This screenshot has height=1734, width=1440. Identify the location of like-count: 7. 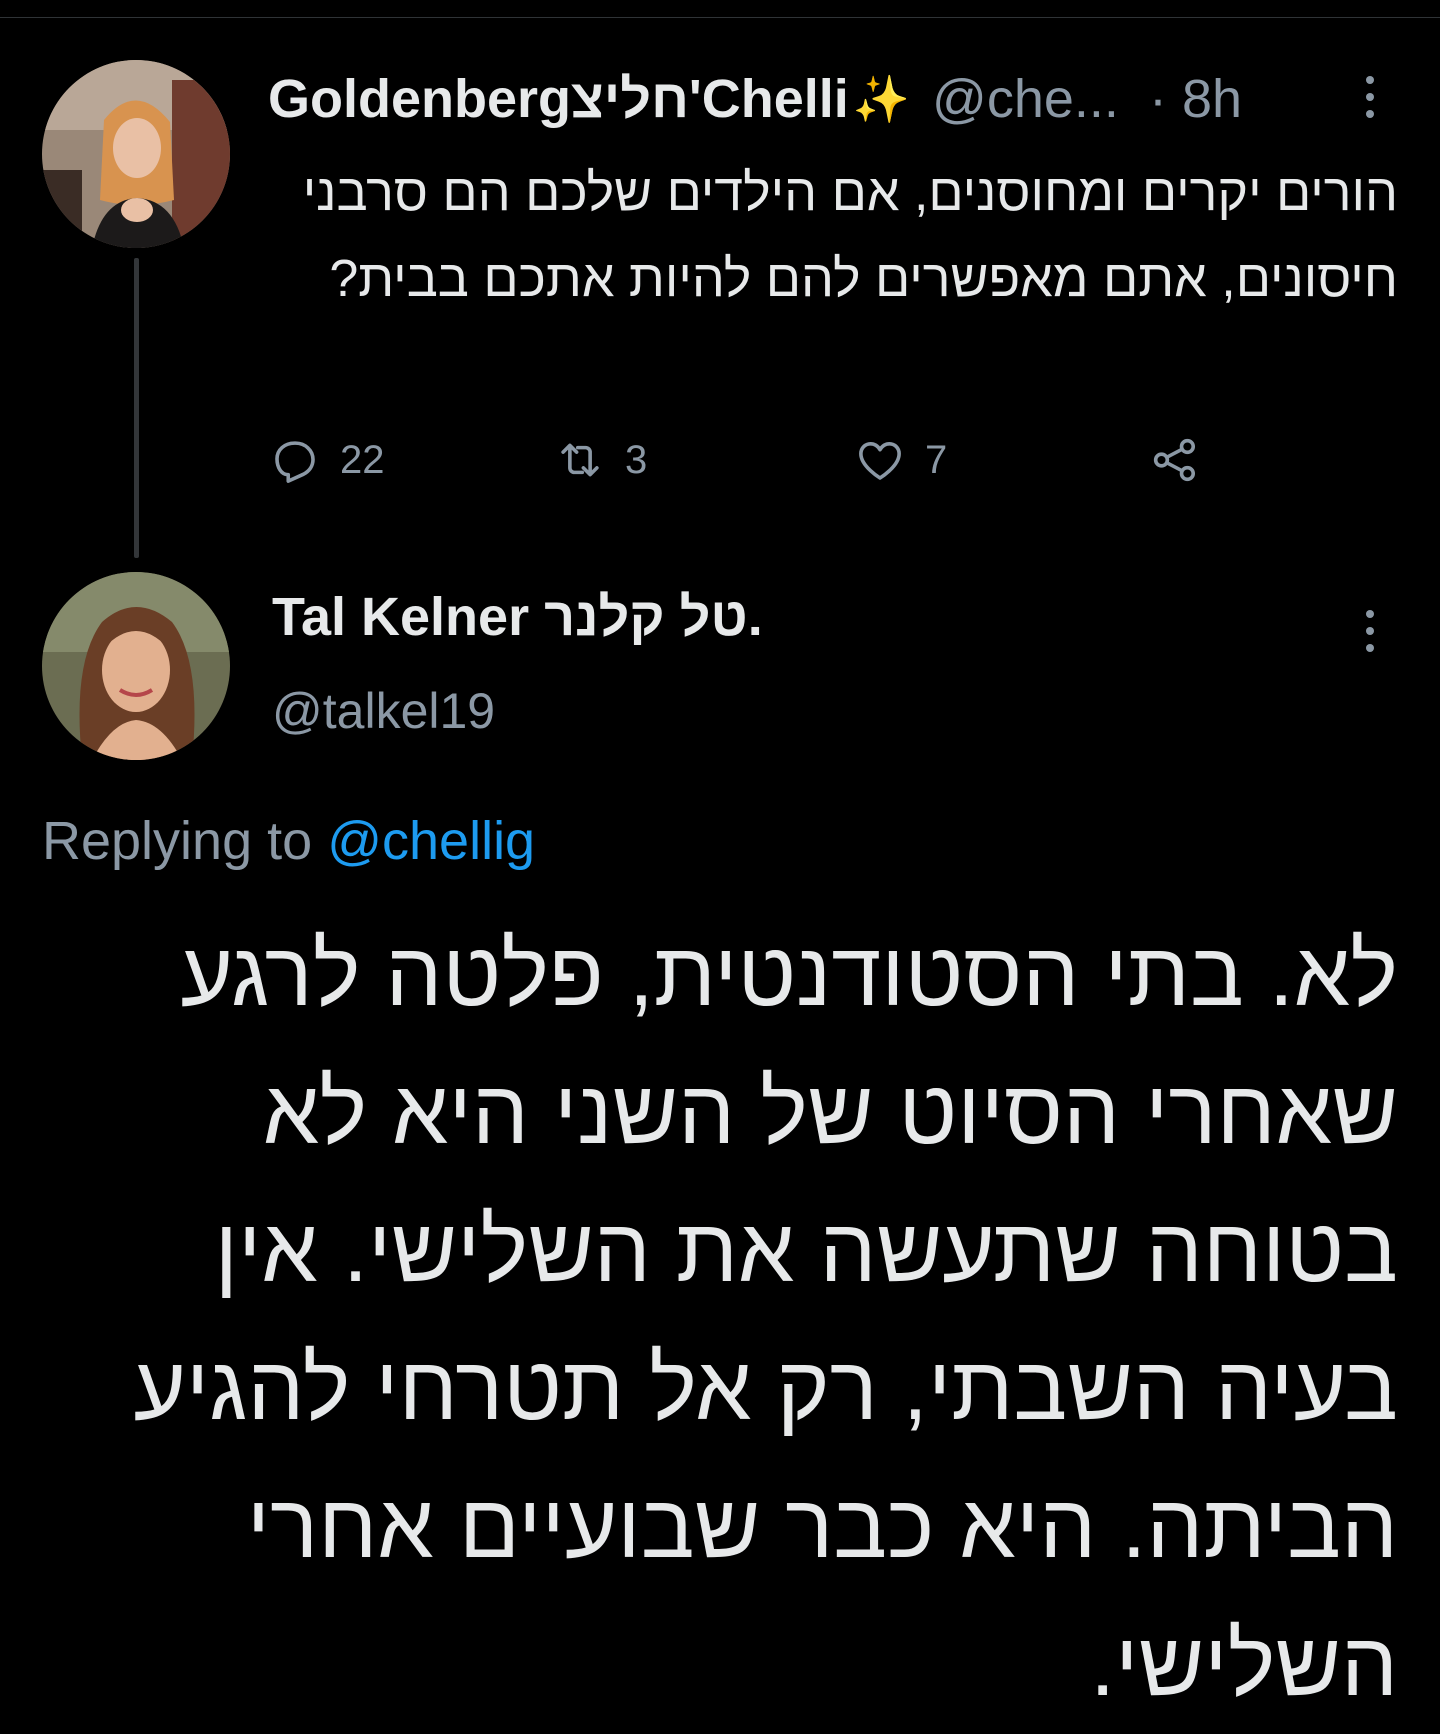
(936, 459).